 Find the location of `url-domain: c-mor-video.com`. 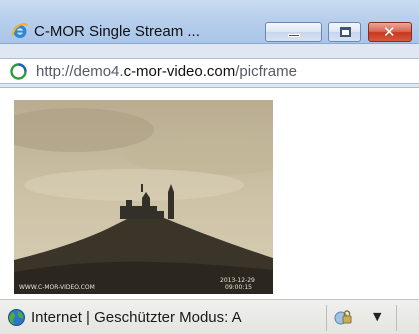

url-domain: c-mor-video.com is located at coordinates (179, 71).